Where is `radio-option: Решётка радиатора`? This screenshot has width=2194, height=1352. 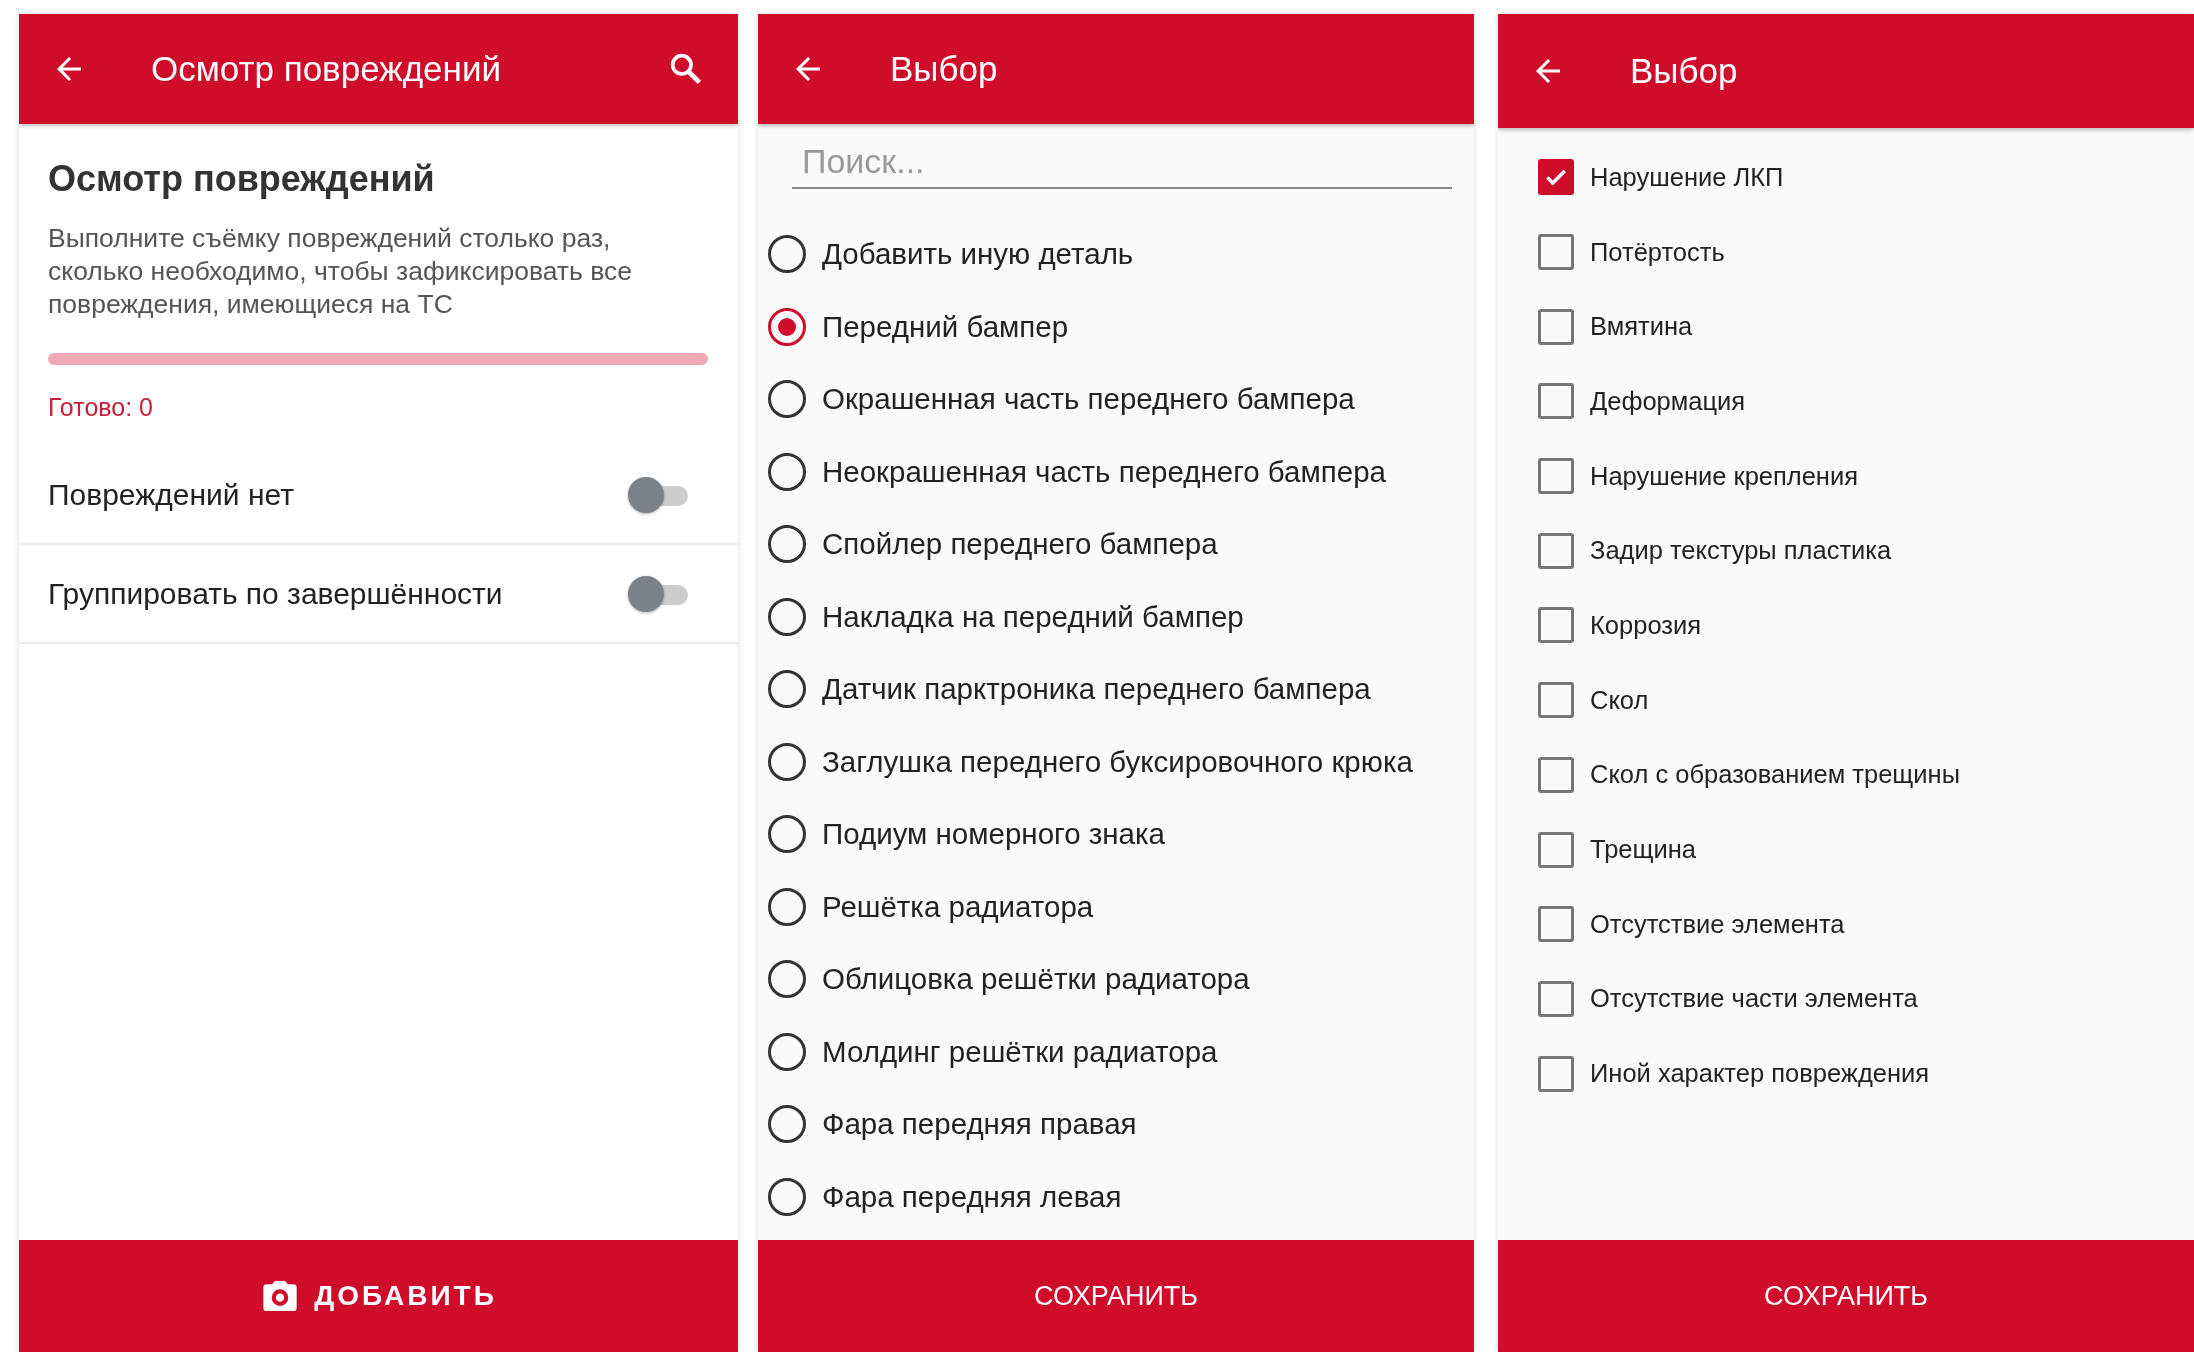
radio-option: Решётка радиатора is located at coordinates (1121, 906).